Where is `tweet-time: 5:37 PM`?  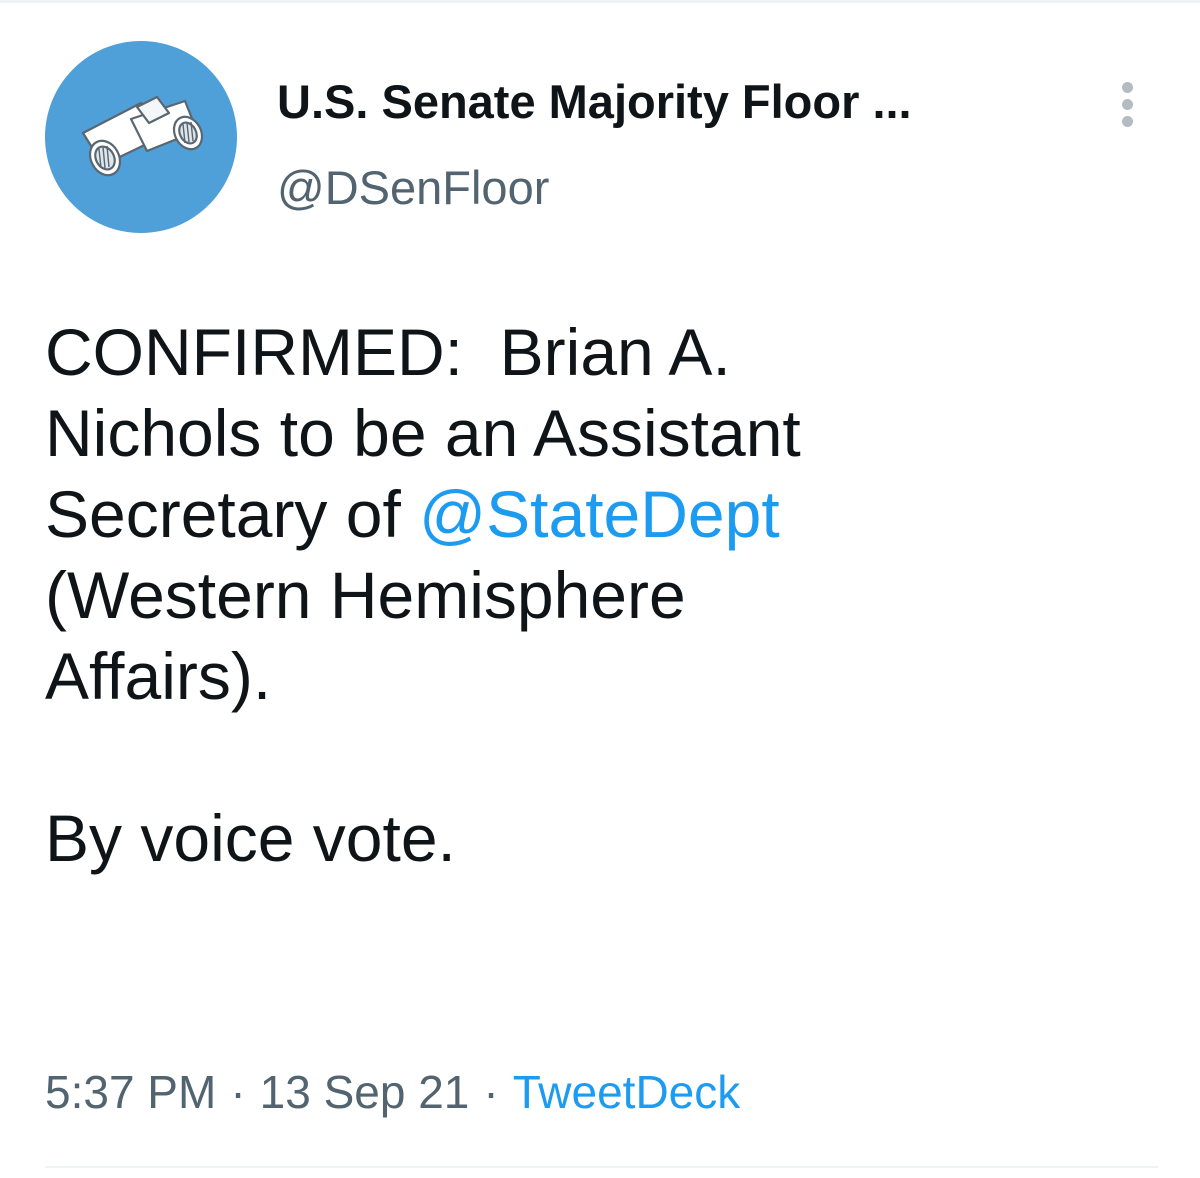 tweet-time: 5:37 PM is located at coordinates (130, 1092).